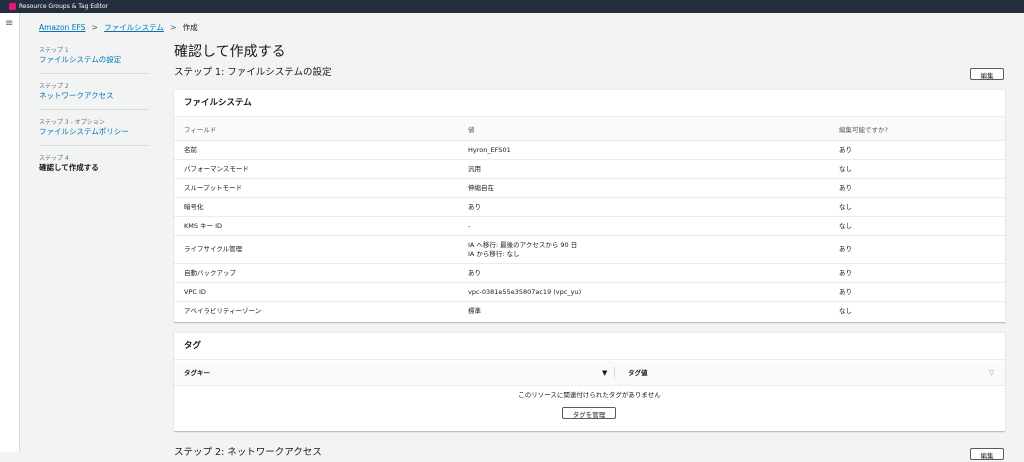 The height and width of the screenshot is (462, 1024). Describe the element at coordinates (638, 373) in the screenshot. I see `column-header-tag-value: タグ値` at that location.